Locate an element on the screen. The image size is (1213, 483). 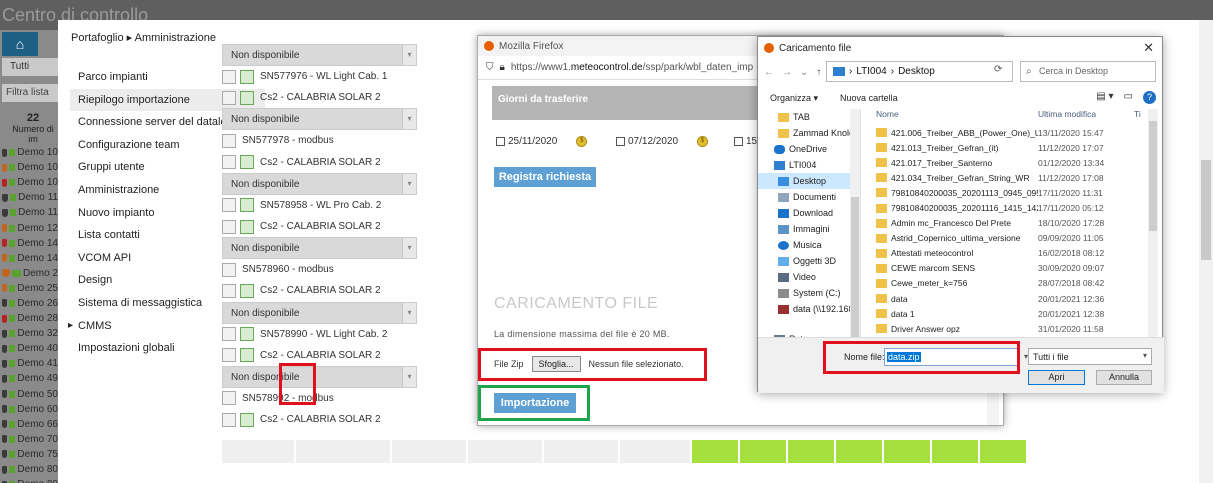
panel-scrollbar is located at coordinates (1206, 251).